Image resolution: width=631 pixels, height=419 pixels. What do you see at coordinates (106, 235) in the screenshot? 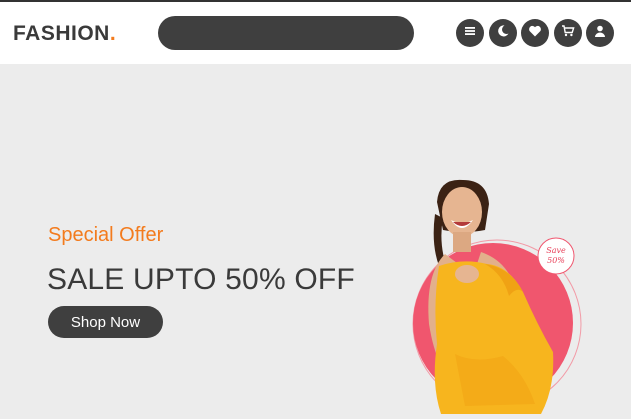
I see `hero-kicker: Special Offer` at bounding box center [106, 235].